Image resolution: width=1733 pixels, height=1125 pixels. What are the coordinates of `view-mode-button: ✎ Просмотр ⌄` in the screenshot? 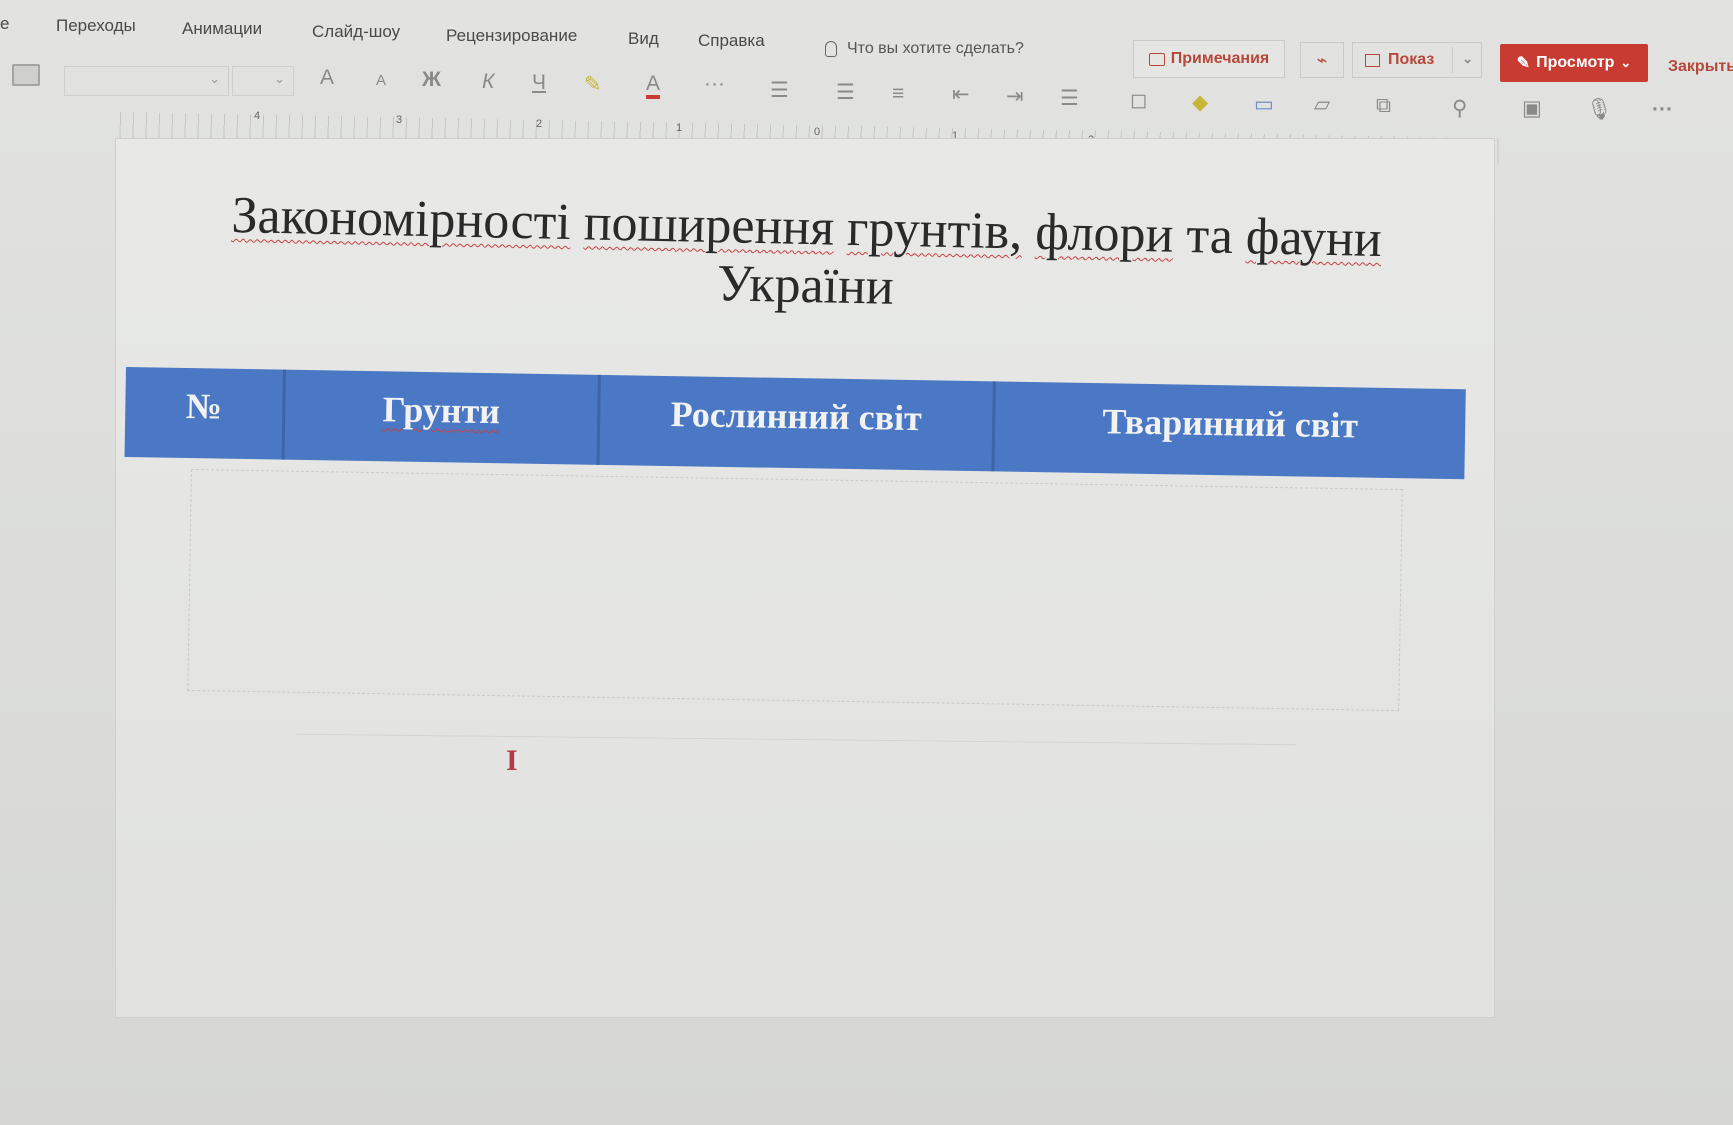 It's located at (1574, 63).